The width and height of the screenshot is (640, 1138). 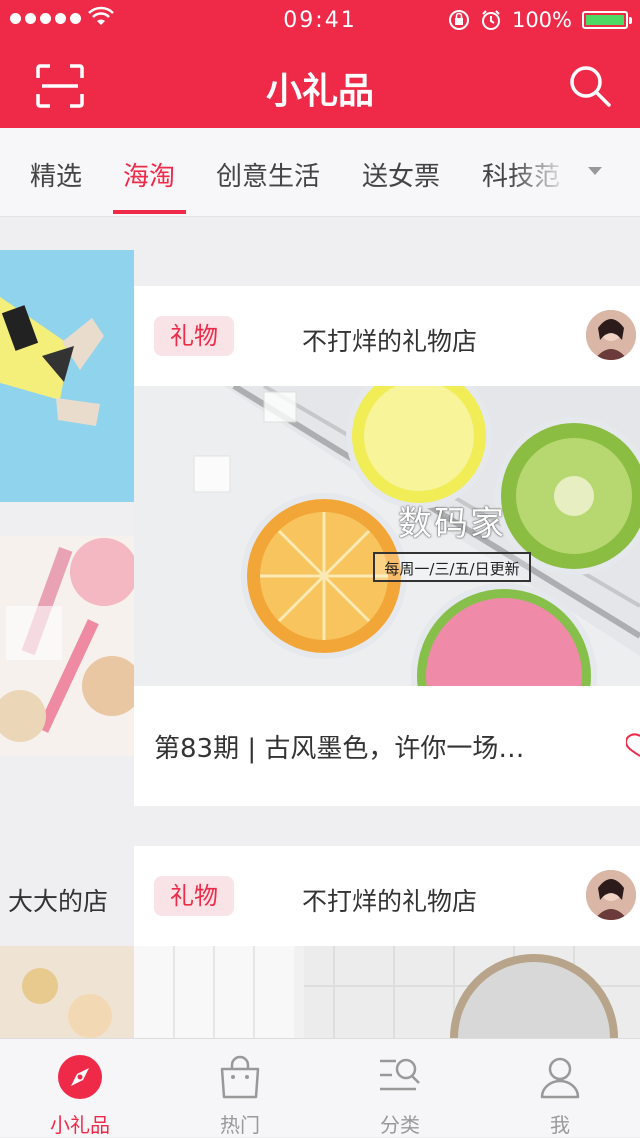 I want to click on tabbar-item-category: 分类, so click(x=400, y=1088).